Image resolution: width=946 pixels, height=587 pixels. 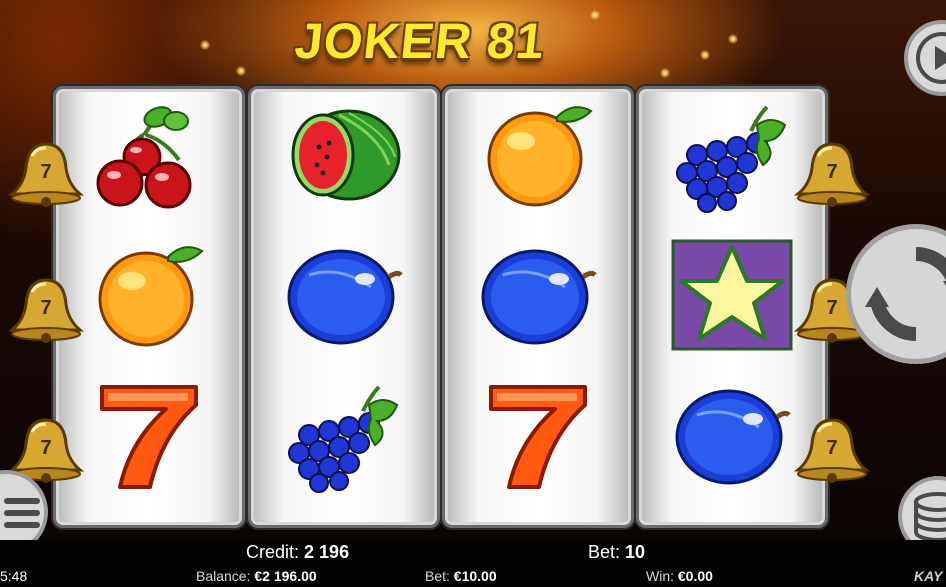 I want to click on bet-value: 10, so click(x=635, y=552).